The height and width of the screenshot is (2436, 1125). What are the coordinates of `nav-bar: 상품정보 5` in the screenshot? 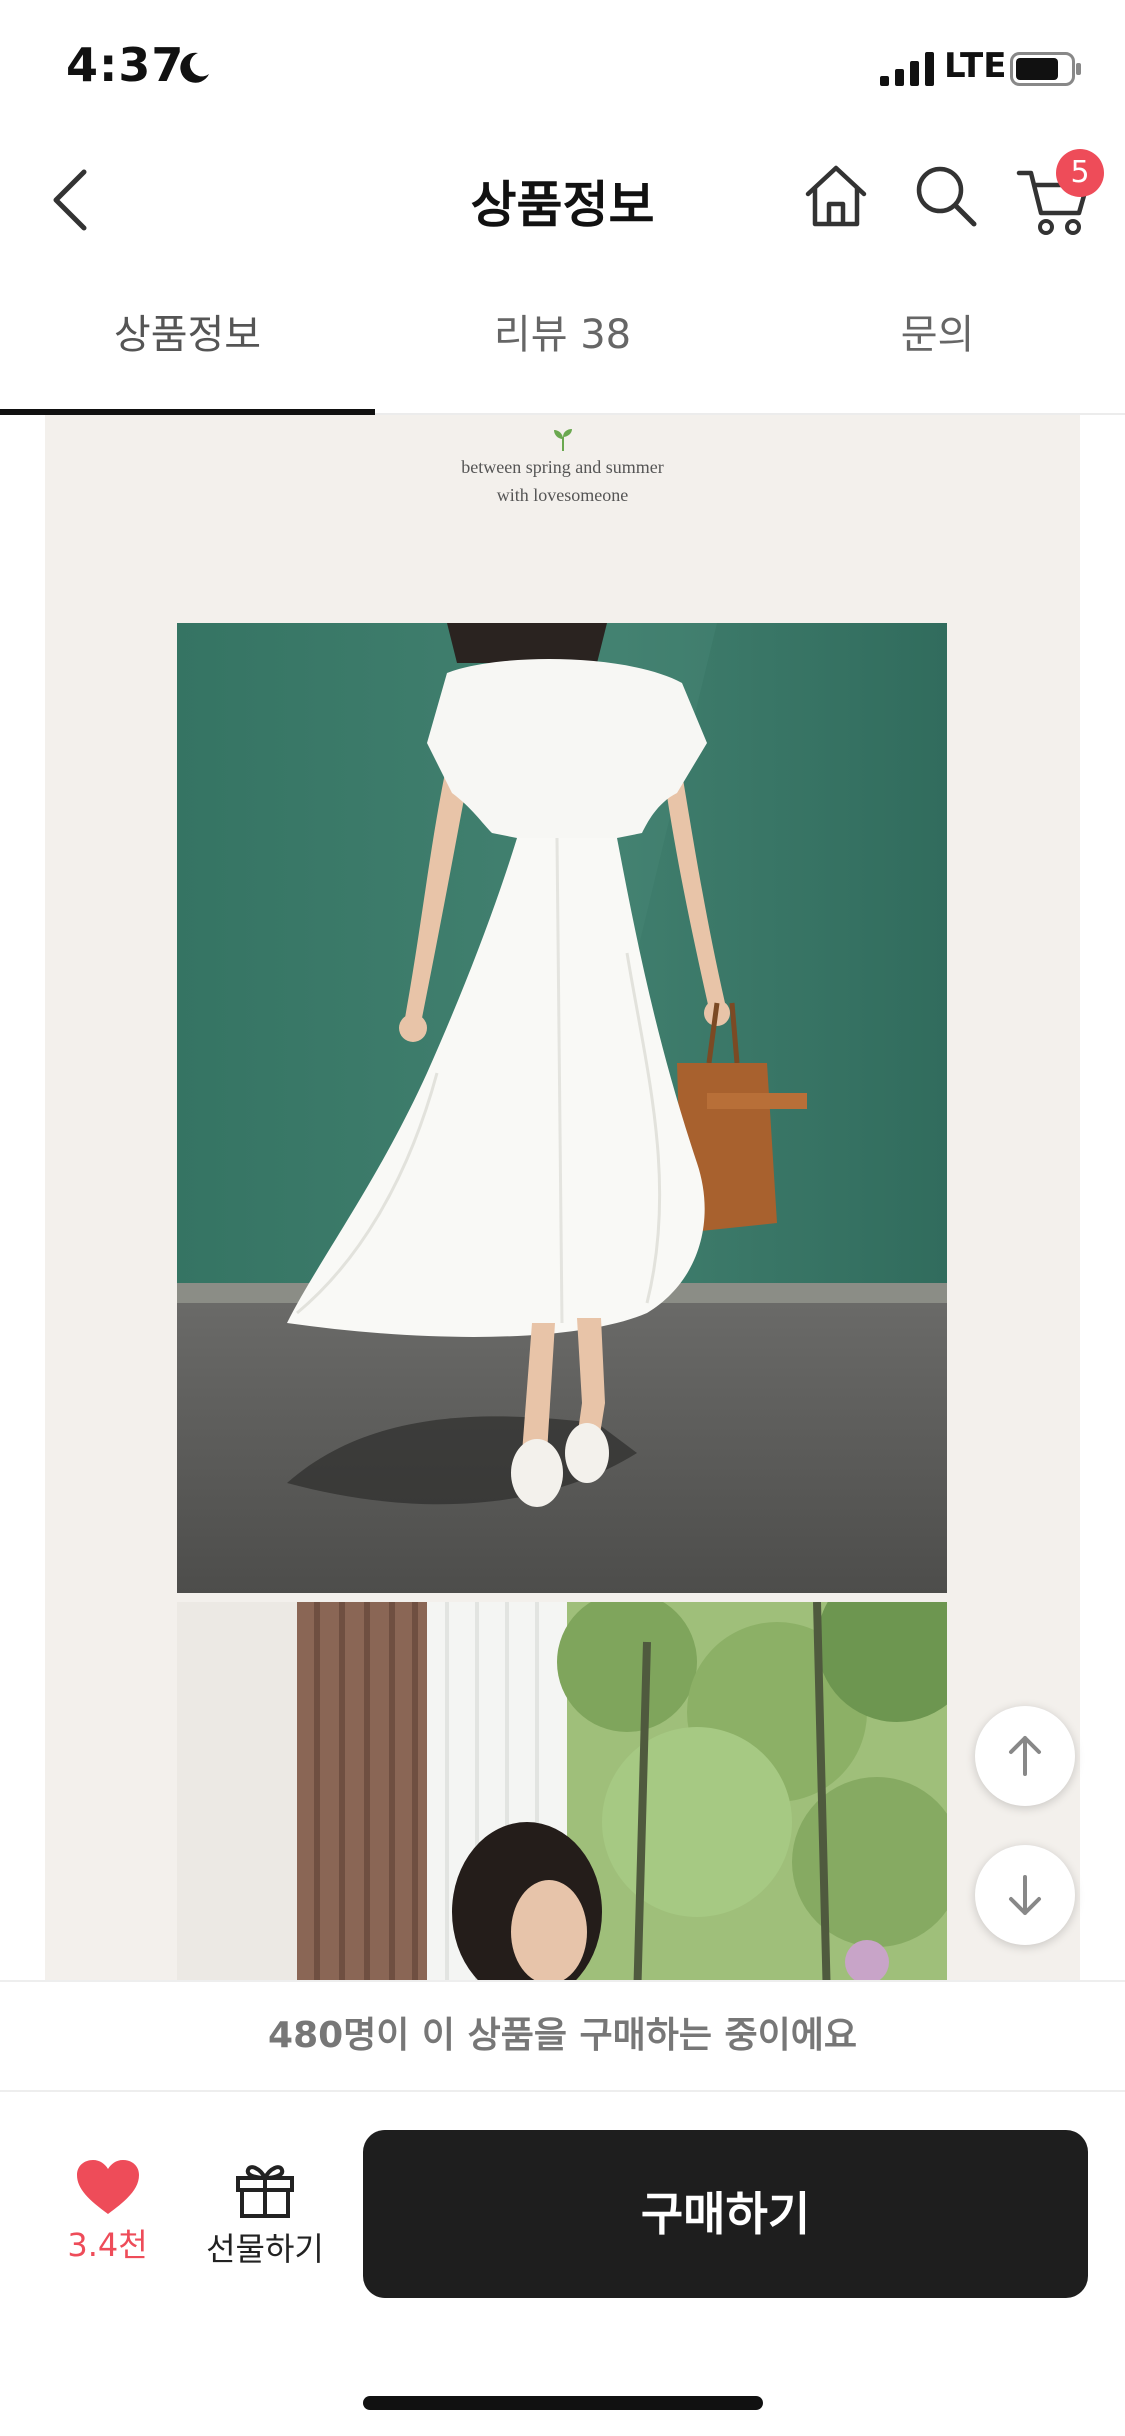 It's located at (562, 200).